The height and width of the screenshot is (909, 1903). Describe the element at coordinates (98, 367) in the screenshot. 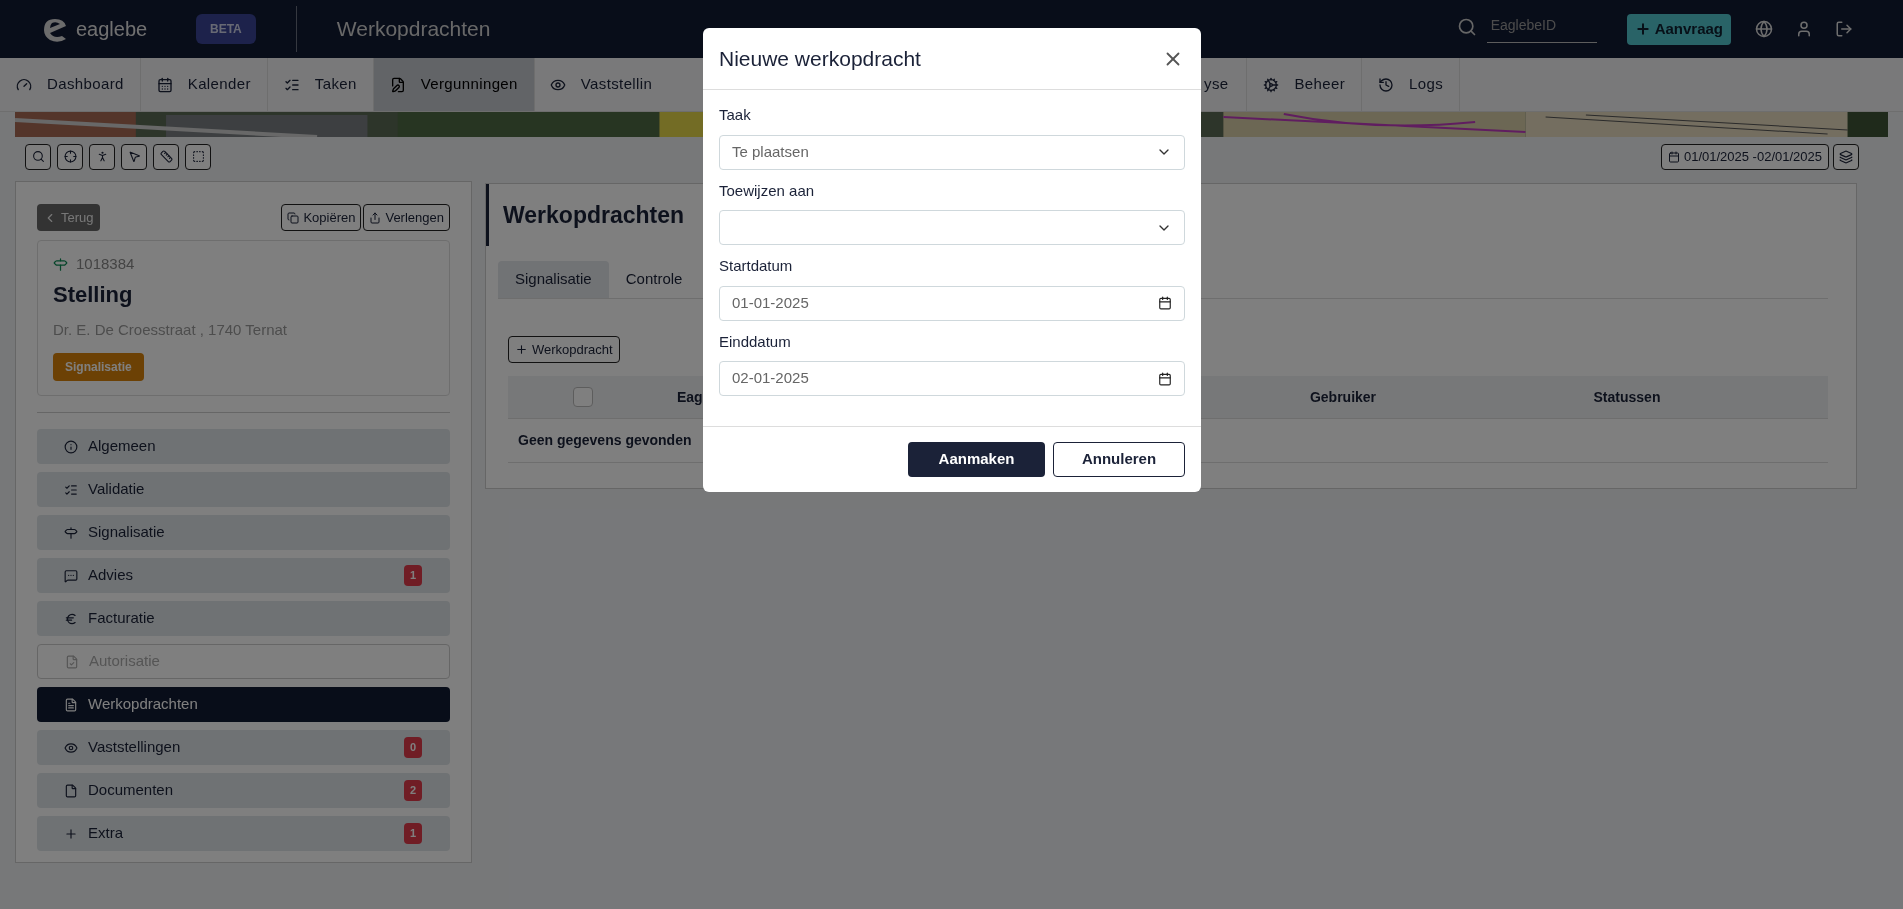

I see `category-tag: Signalisatie` at that location.